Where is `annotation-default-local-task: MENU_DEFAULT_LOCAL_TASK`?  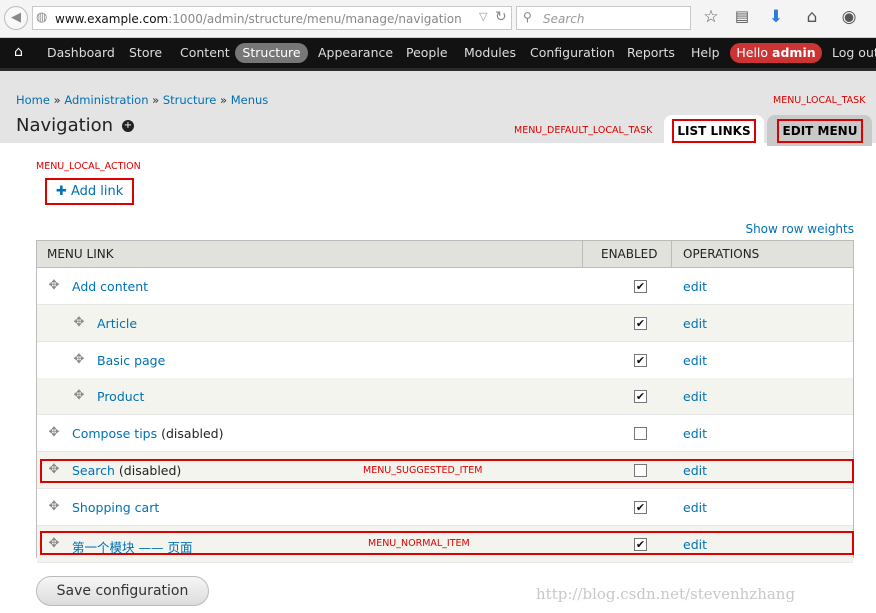 annotation-default-local-task: MENU_DEFAULT_LOCAL_TASK is located at coordinates (583, 130).